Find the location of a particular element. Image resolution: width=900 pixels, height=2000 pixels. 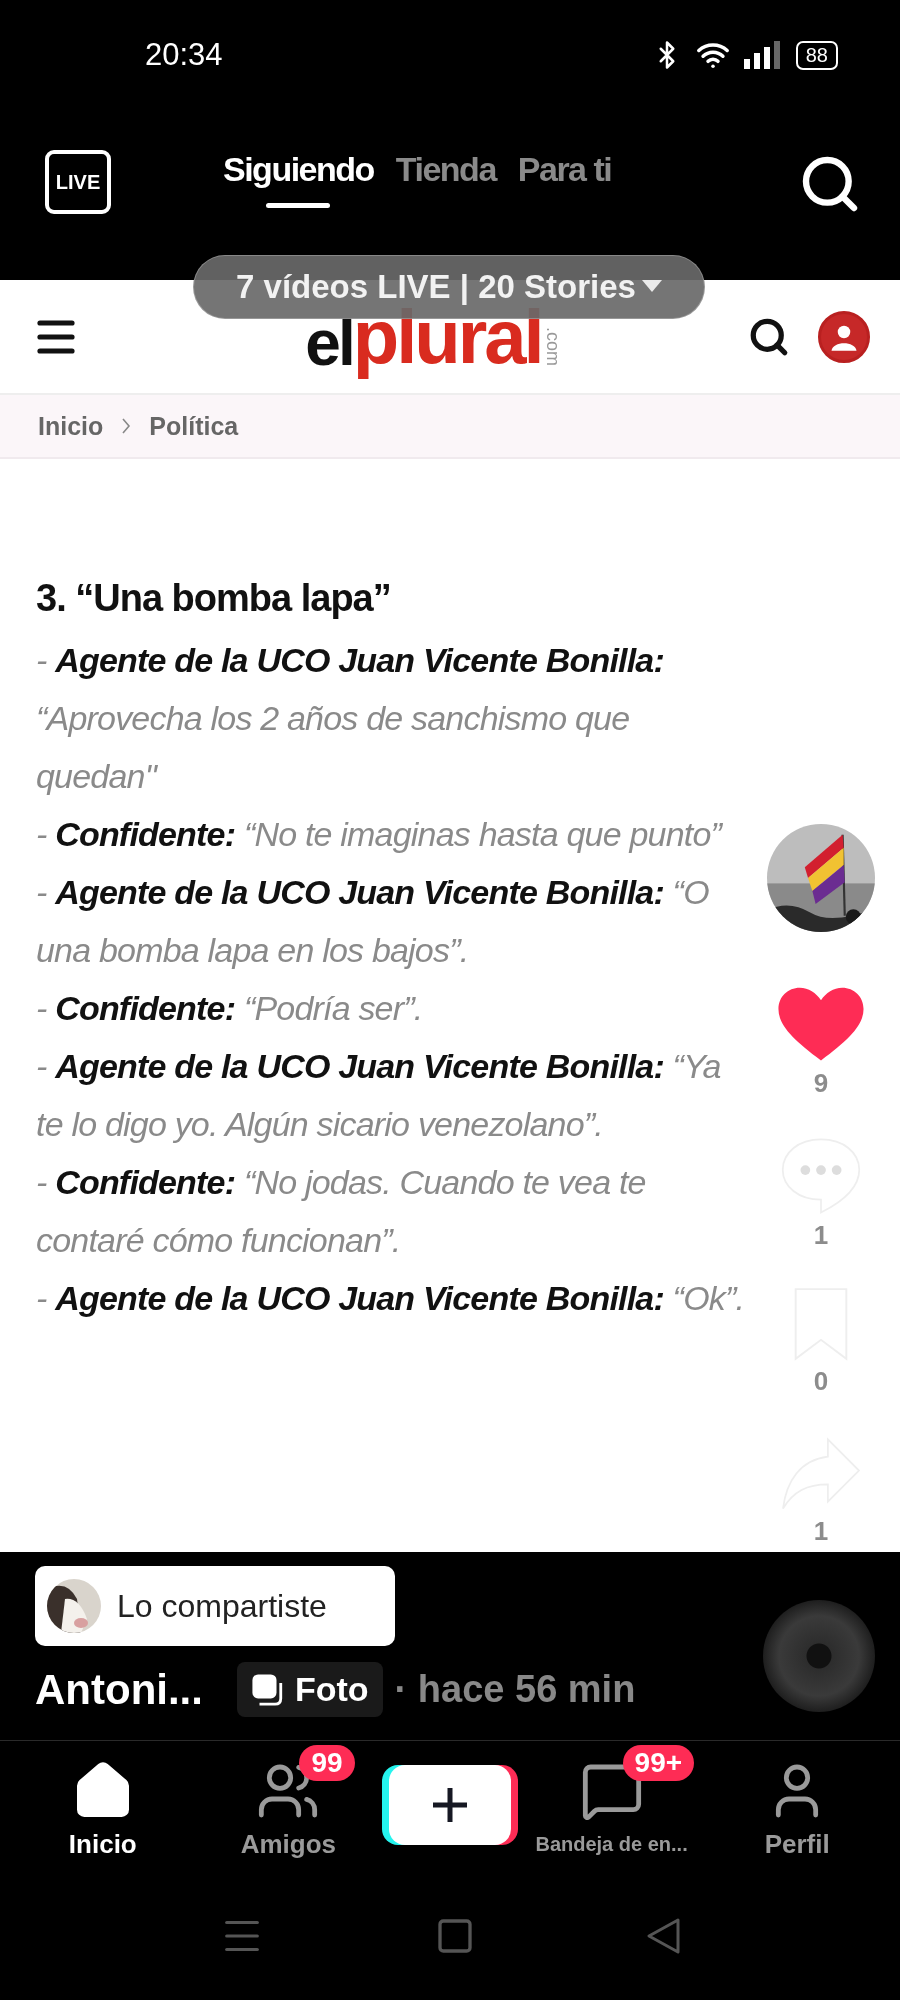

count-badge: 99 is located at coordinates (327, 1763).